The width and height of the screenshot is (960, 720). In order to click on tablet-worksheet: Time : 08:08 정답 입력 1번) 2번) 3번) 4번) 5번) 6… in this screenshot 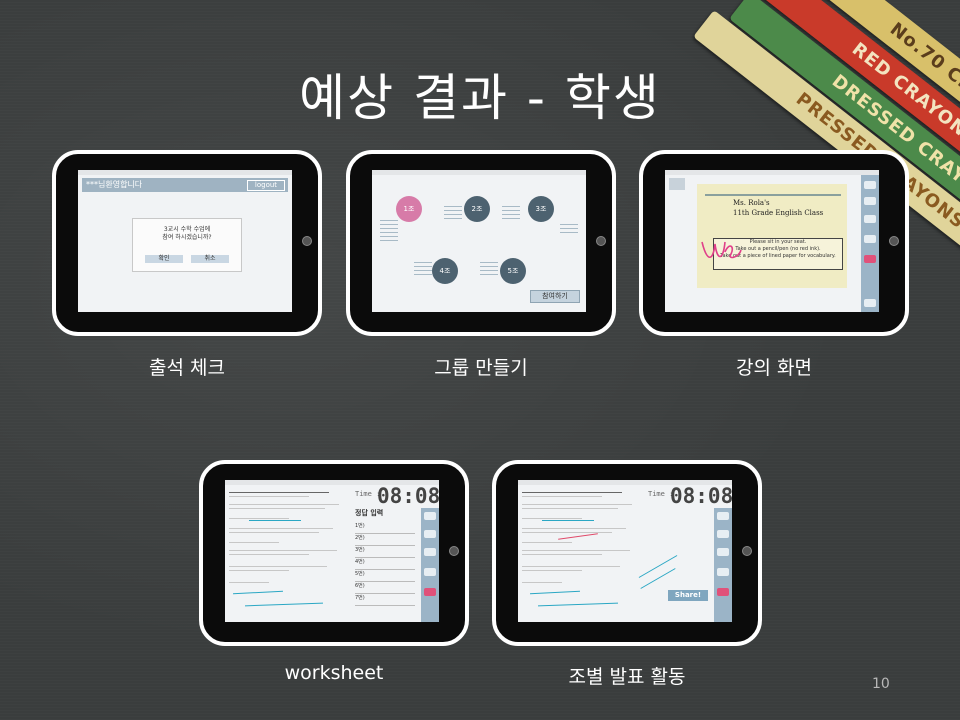, I will do `click(334, 553)`.